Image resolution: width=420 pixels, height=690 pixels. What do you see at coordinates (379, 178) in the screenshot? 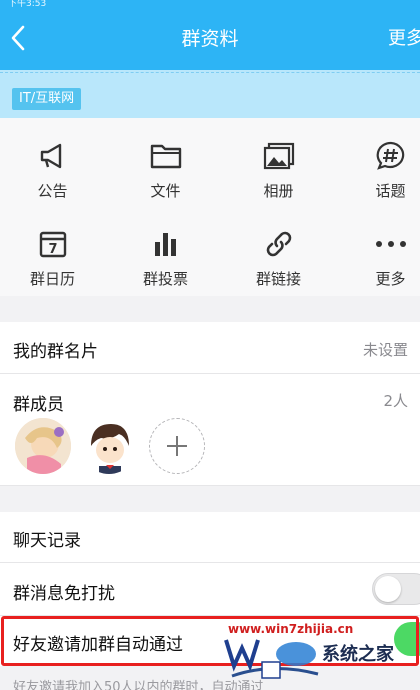
I see `grid-item-topics: 话题` at bounding box center [379, 178].